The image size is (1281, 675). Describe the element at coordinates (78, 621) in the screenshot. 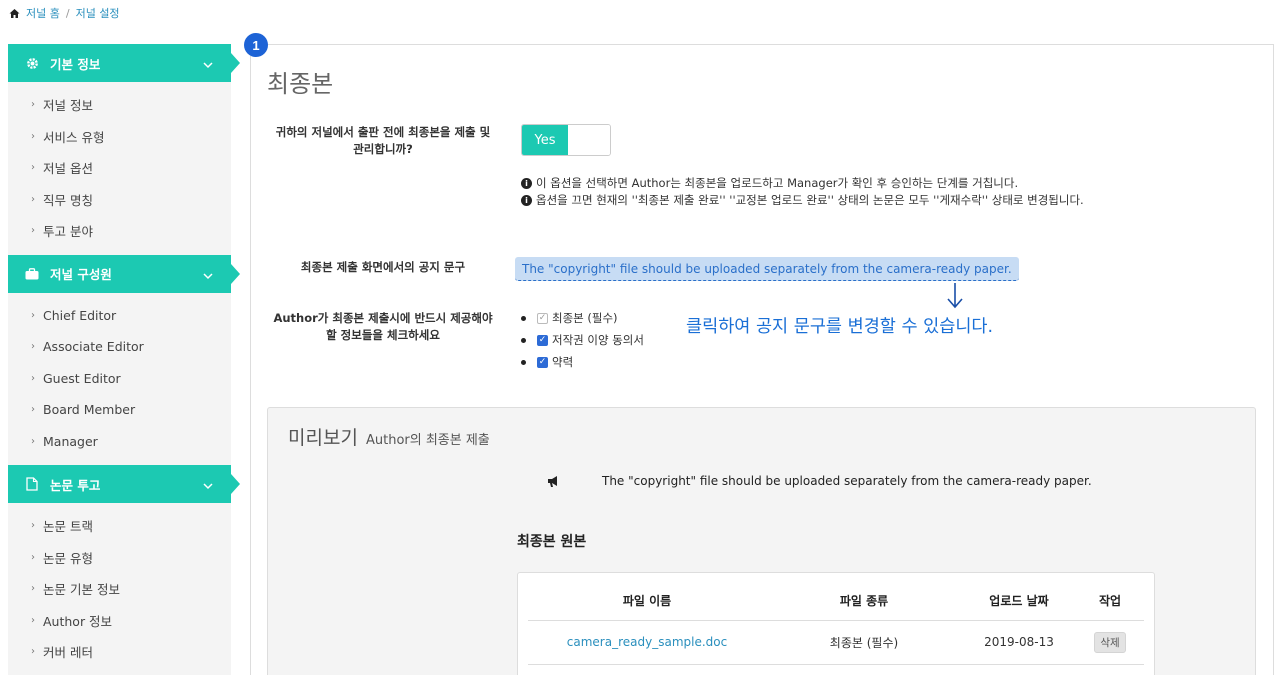

I see `sidebar-item-label: Author 정보` at that location.